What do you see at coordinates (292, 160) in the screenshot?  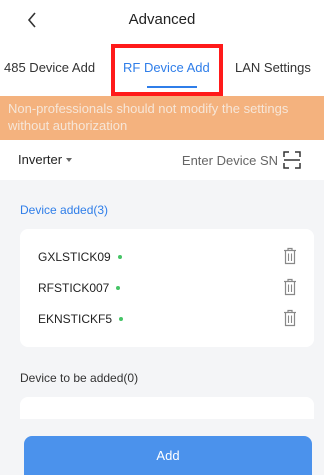 I see `scan-icon` at bounding box center [292, 160].